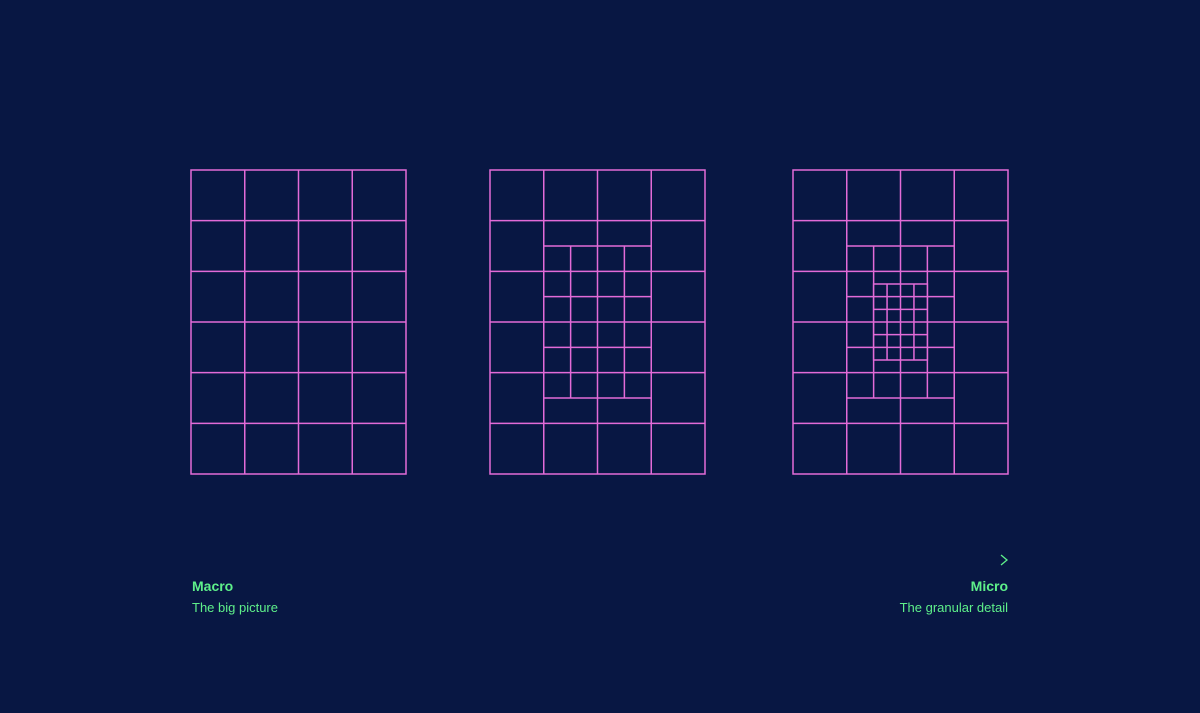 The height and width of the screenshot is (713, 1200). I want to click on grid-mid, so click(597, 322).